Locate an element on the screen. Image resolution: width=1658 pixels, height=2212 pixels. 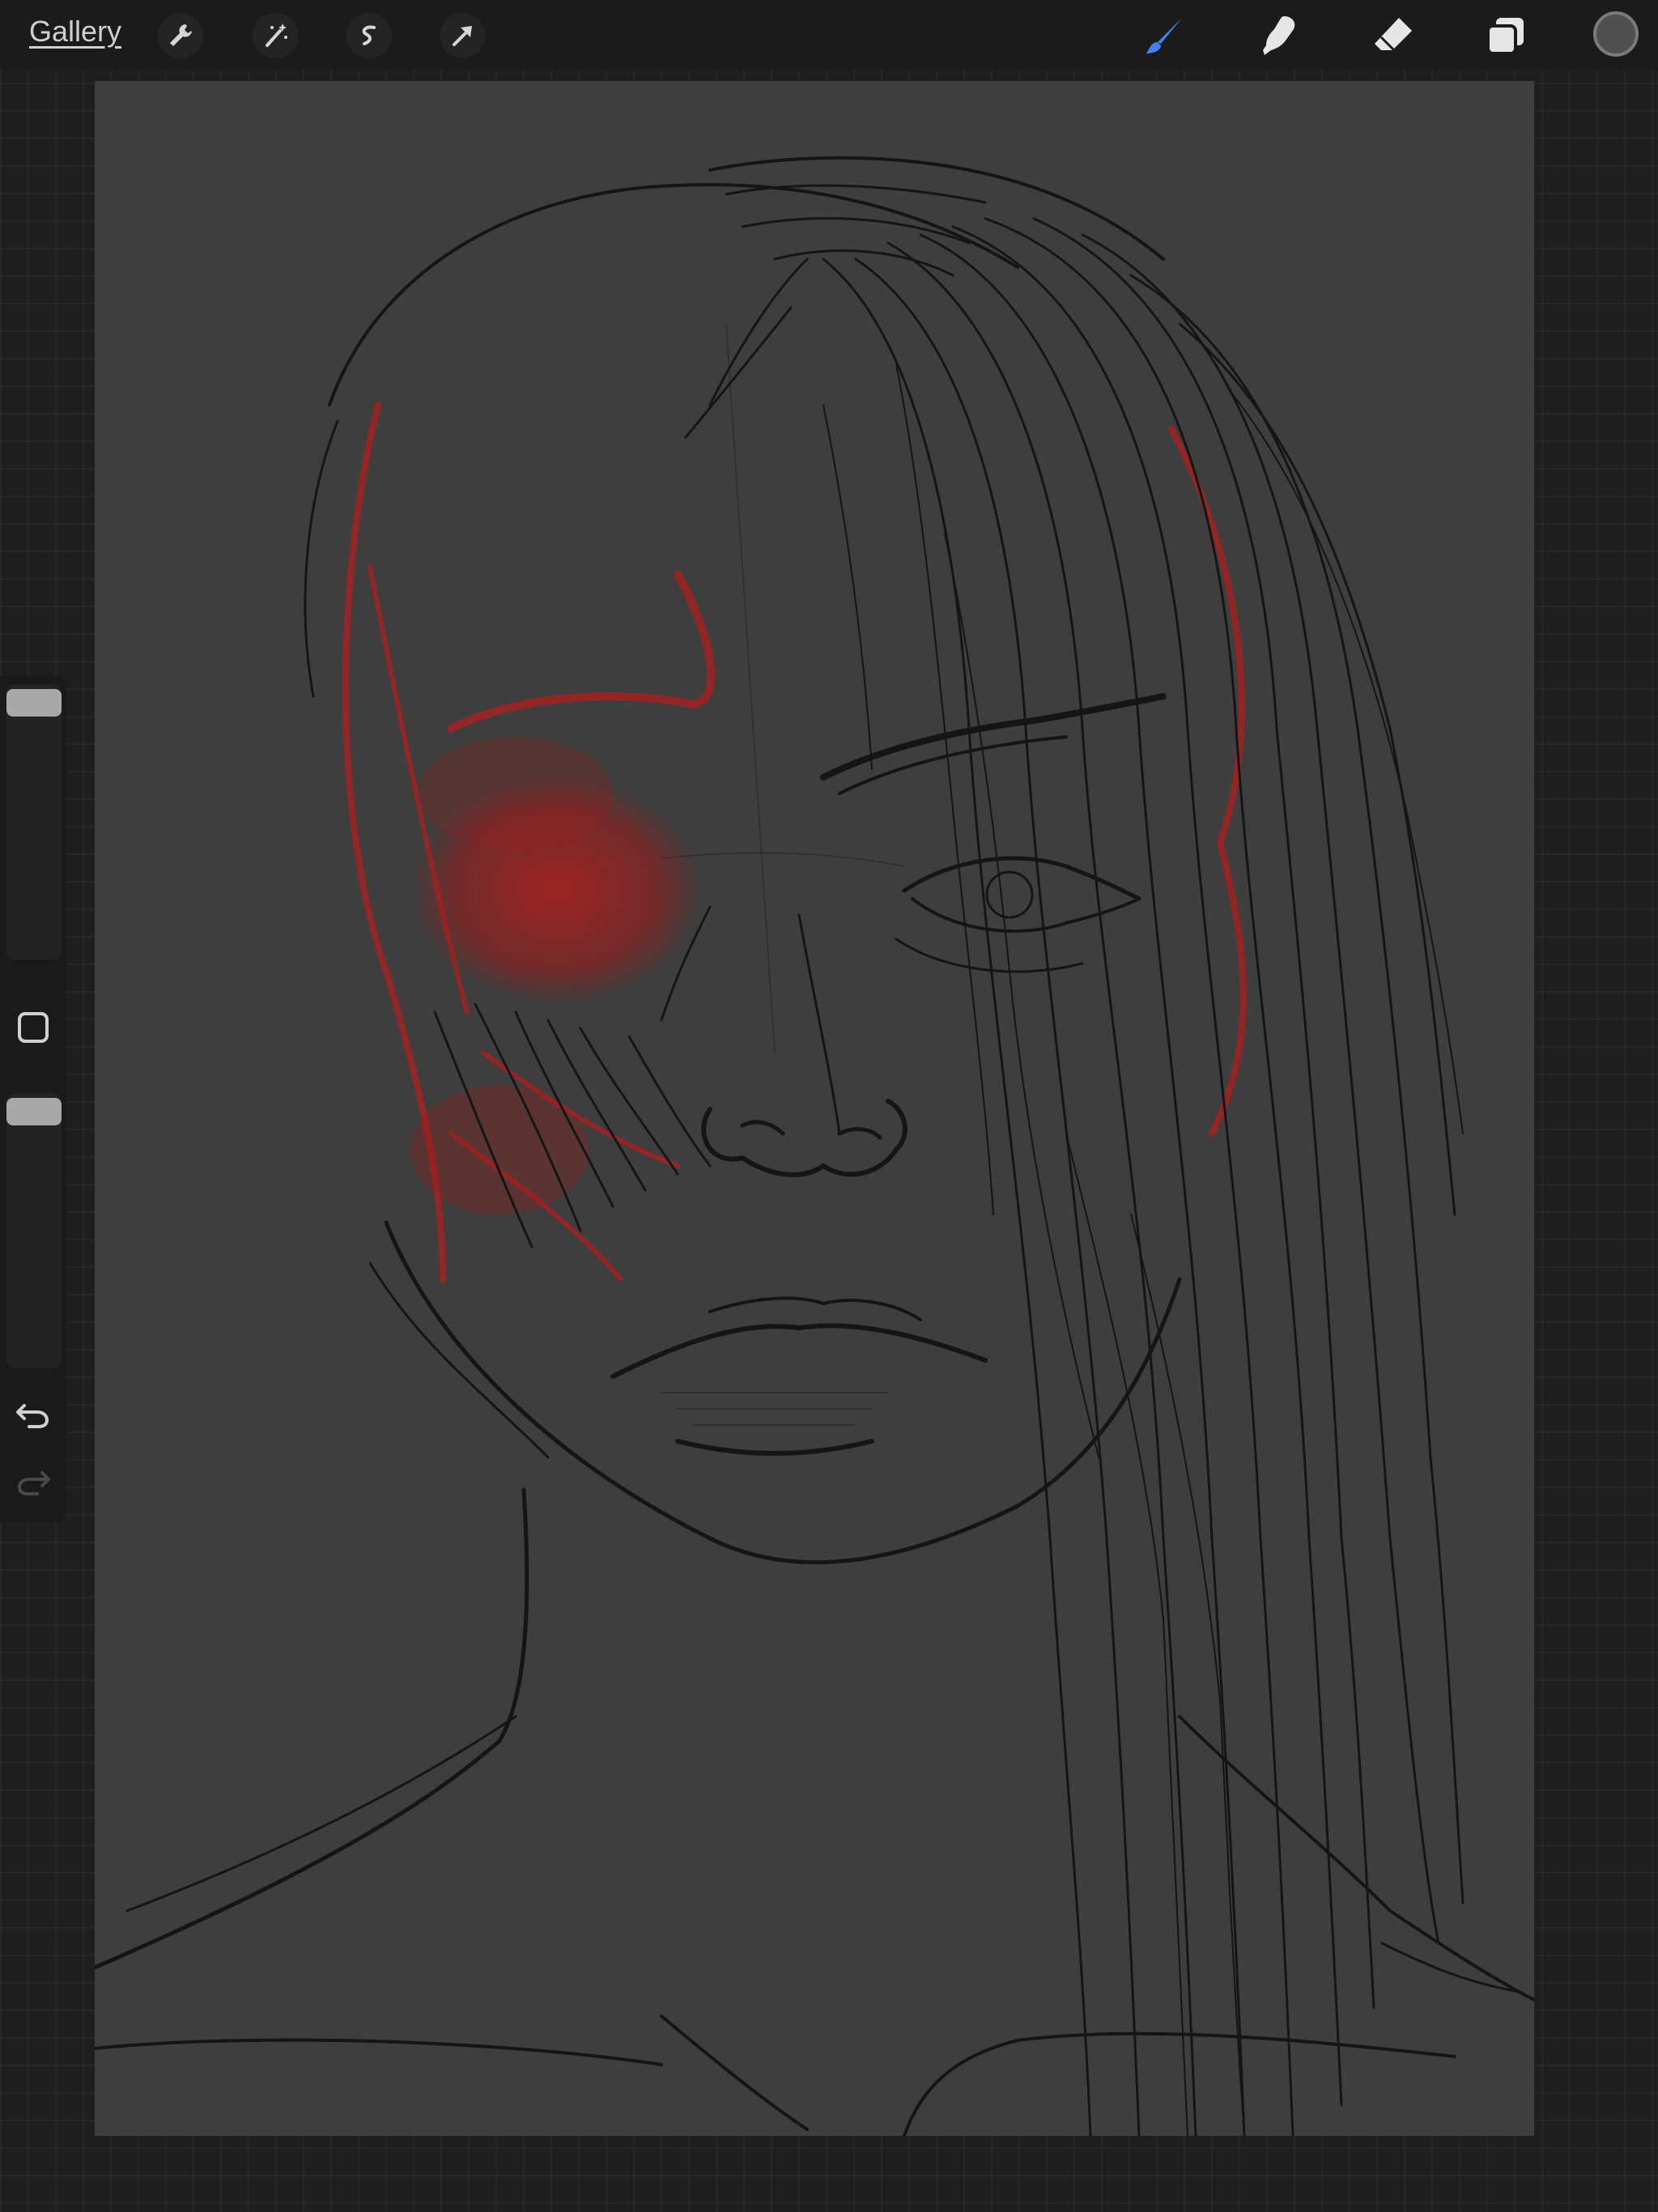
transform-arrow-icon is located at coordinates (462, 36).